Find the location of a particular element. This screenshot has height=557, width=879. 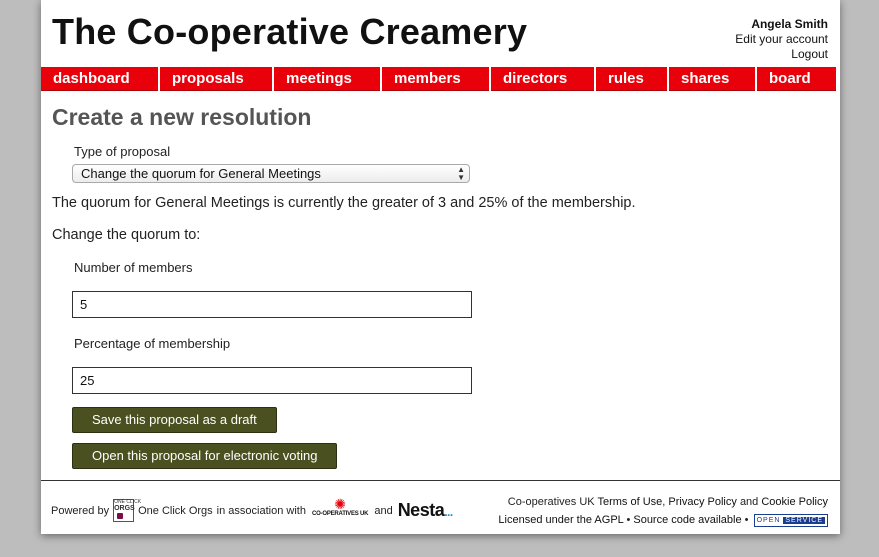

open-voting-button: Open this proposal for electronic voting is located at coordinates (205, 456).